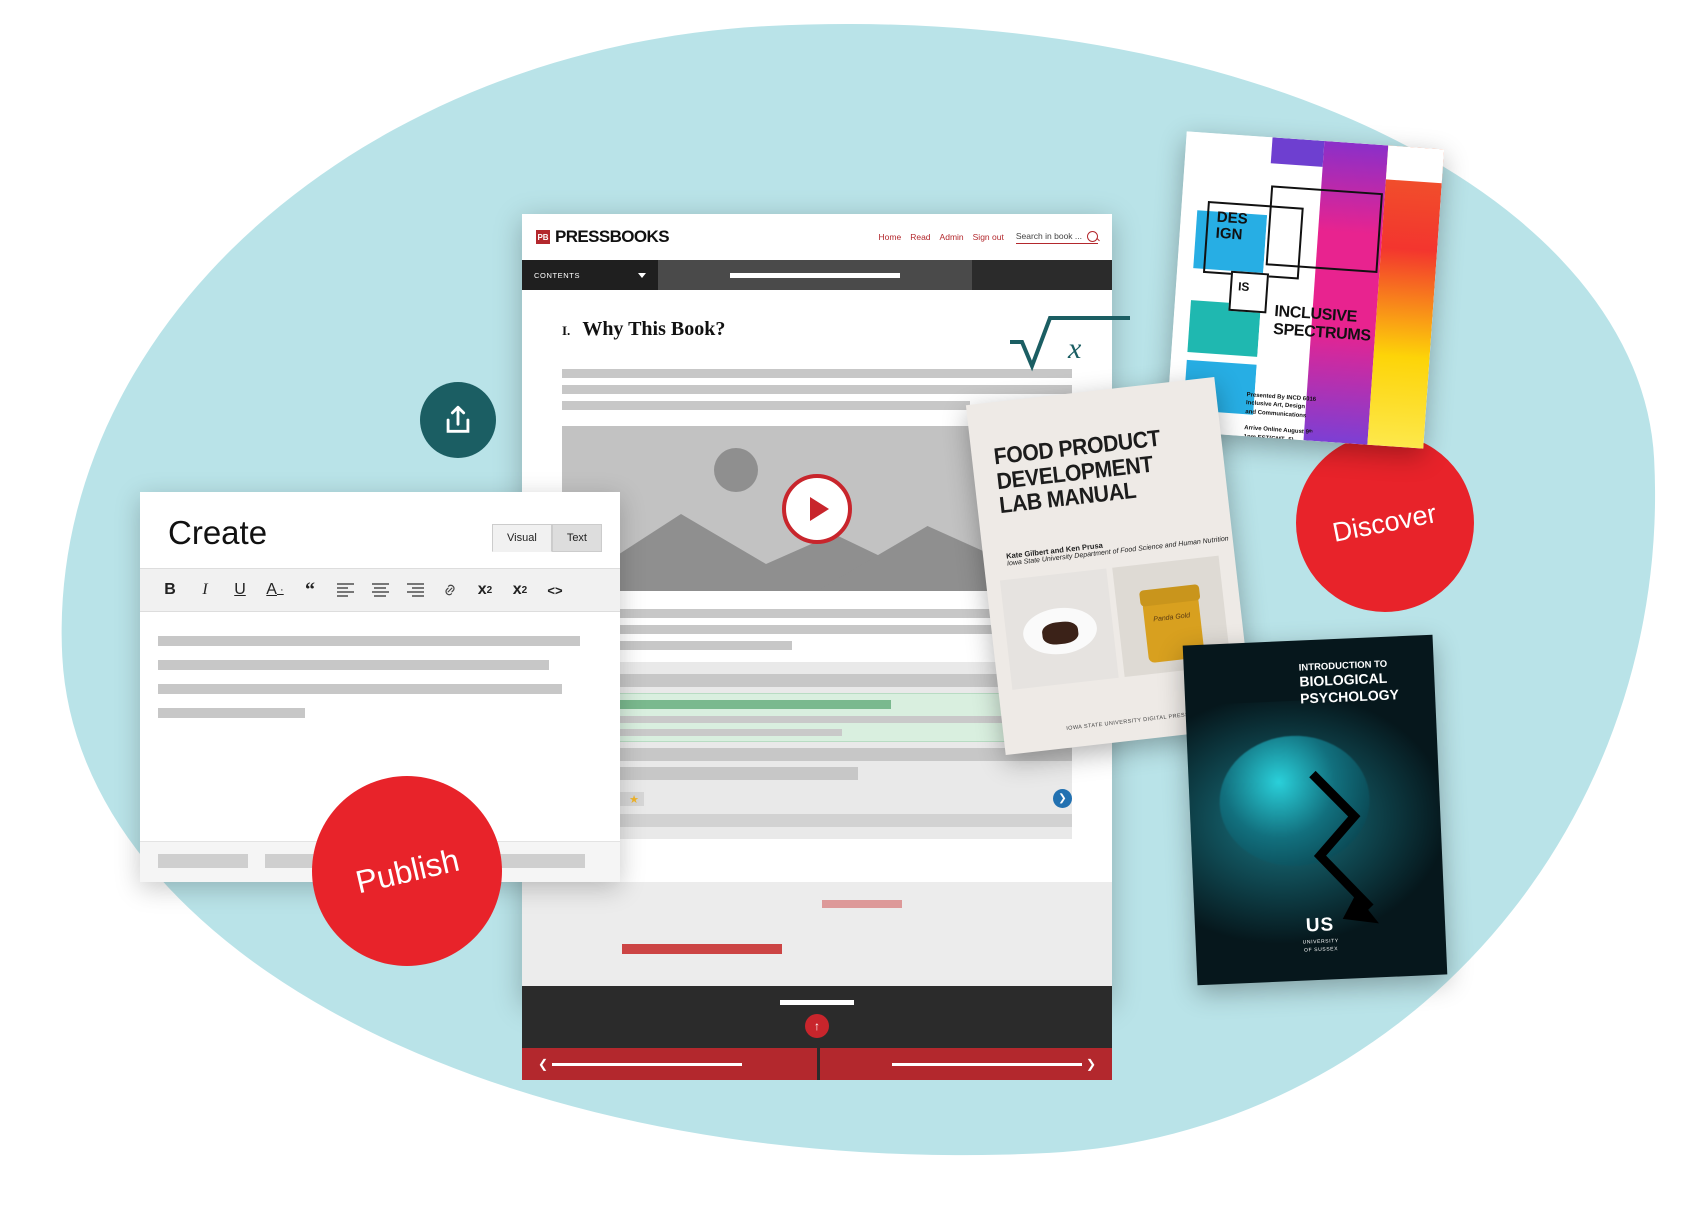 Image resolution: width=1687 pixels, height=1219 pixels. I want to click on progress-indicator, so click(815, 275).